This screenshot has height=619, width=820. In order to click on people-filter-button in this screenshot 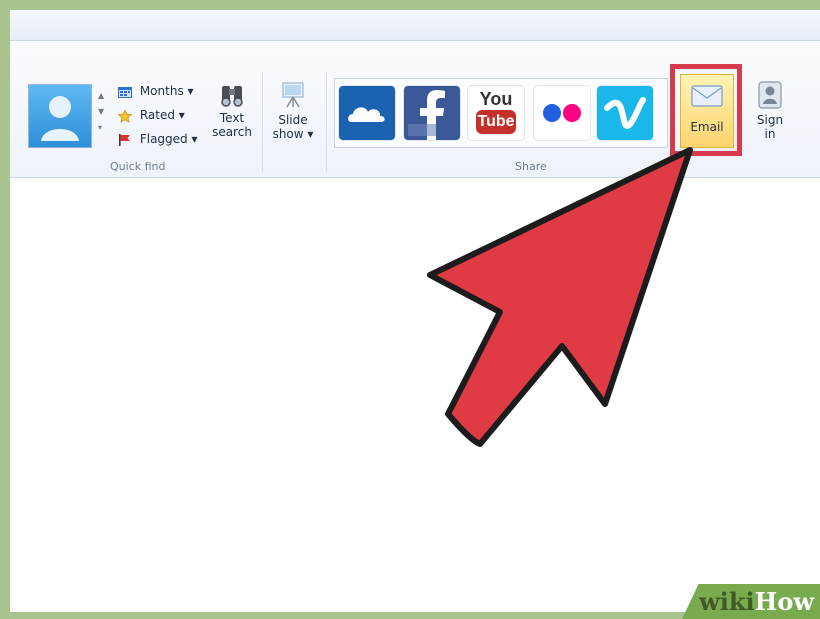, I will do `click(60, 116)`.